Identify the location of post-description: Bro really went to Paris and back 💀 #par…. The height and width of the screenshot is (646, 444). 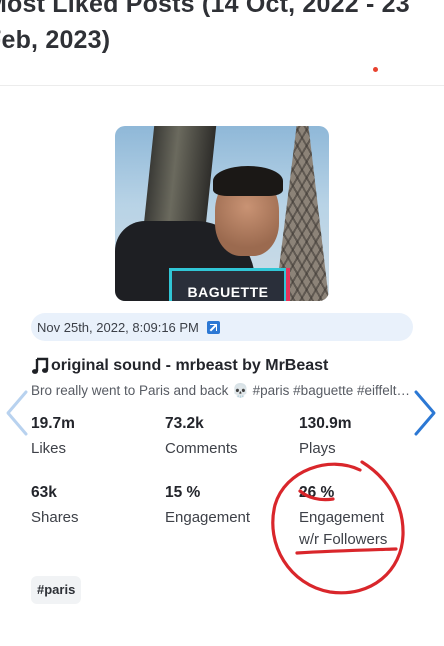
(223, 390).